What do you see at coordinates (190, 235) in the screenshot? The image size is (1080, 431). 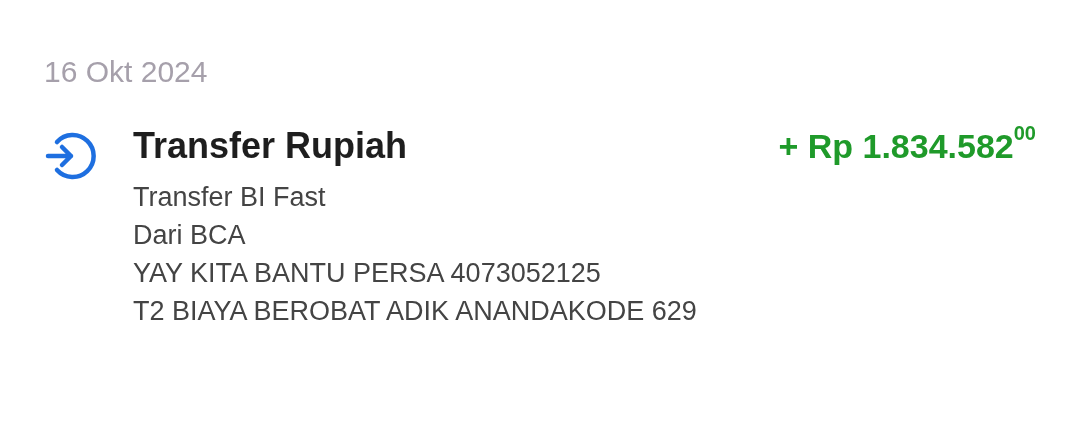 I see `detail-line: Dari BCA` at bounding box center [190, 235].